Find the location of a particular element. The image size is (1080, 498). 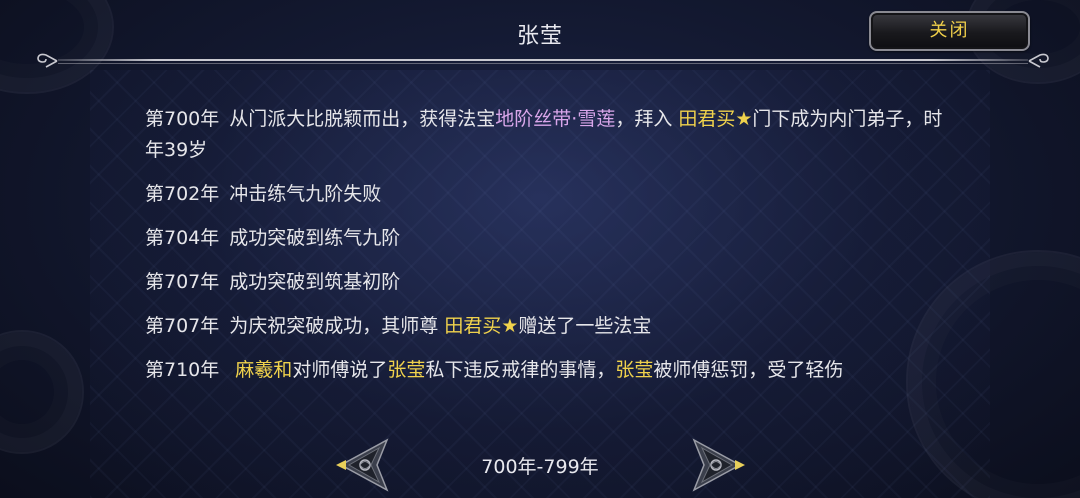

header-divider is located at coordinates (543, 60).